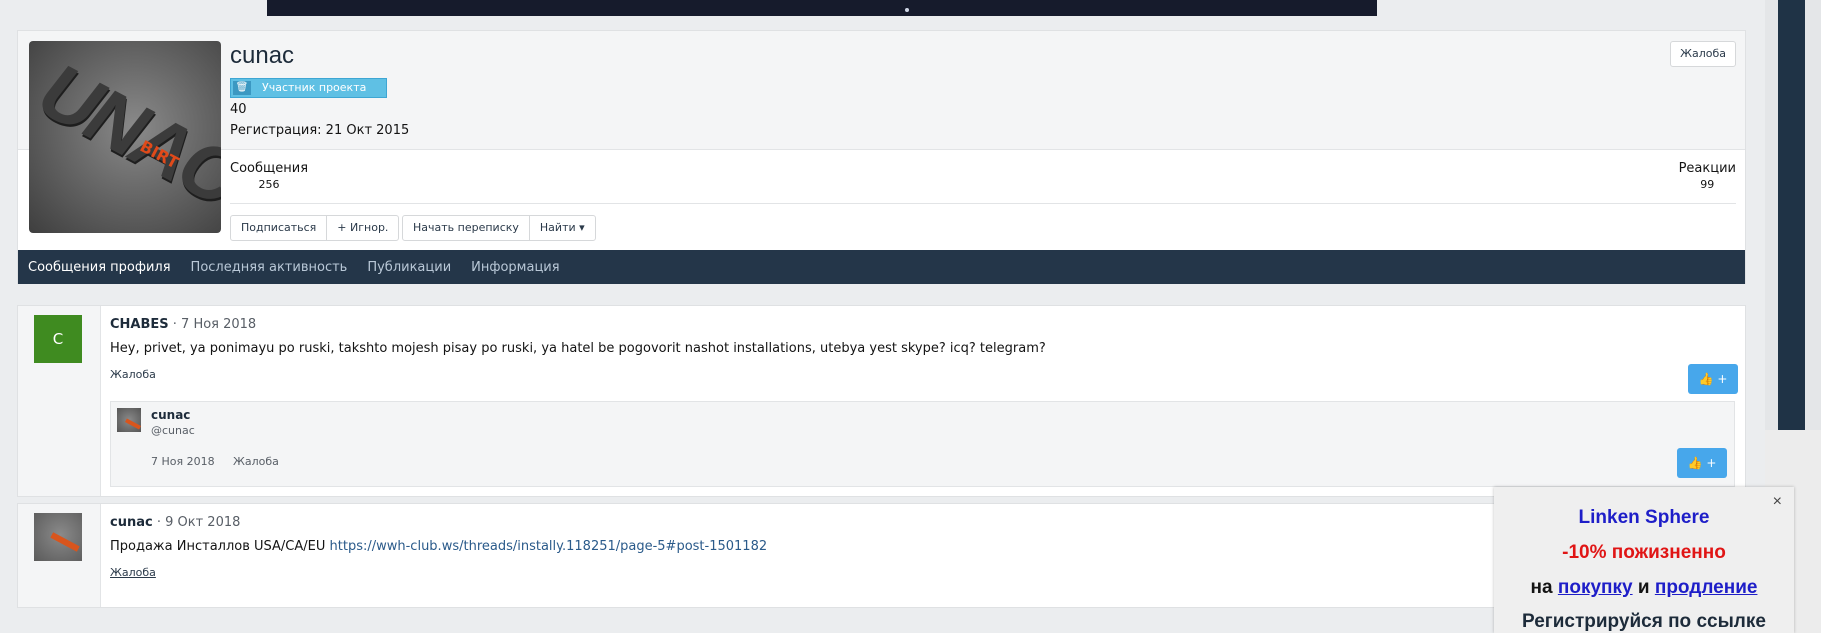 This screenshot has height=633, width=1821. I want to click on role-badge-label: Участник проекта, so click(314, 87).